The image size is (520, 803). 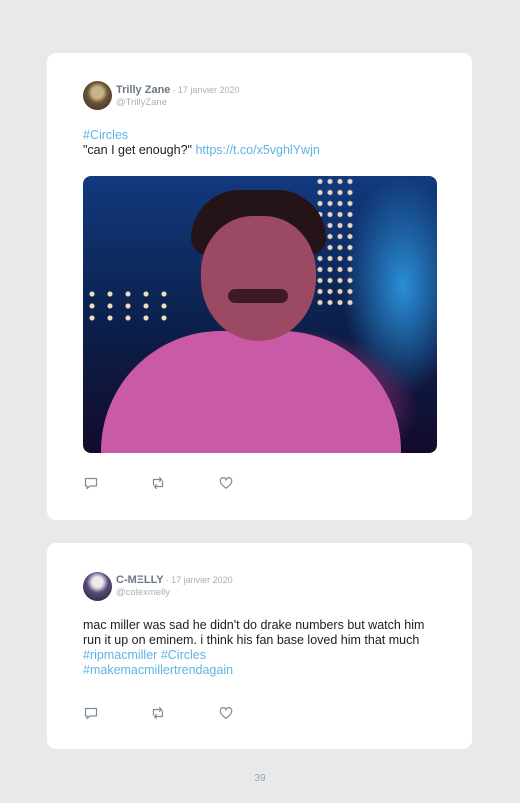 I want to click on tweet-header: C-MΞLLY · 17 janvier 2020 @colexmelly, so click(x=174, y=586).